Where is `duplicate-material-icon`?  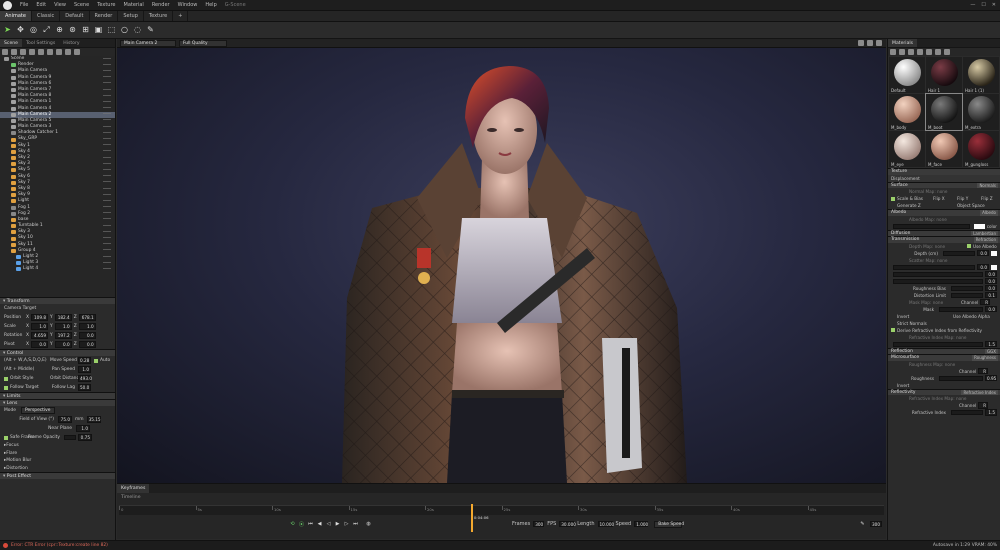
duplicate-material-icon is located at coordinates (920, 52).